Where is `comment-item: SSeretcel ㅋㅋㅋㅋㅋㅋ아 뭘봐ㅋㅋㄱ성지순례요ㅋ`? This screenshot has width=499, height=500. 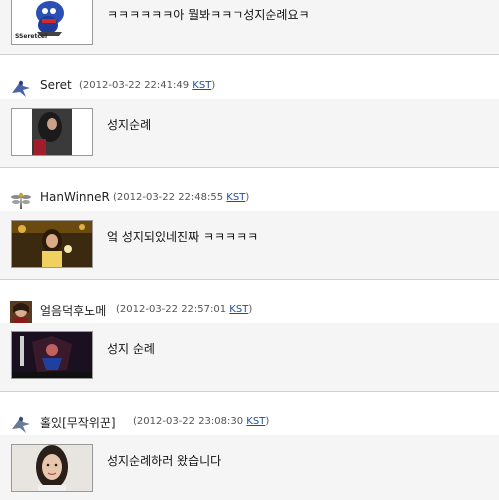
comment-item: SSeretcel ㅋㅋㅋㅋㅋㅋ아 뭘봐ㅋㅋㄱ성지순례요ㅋ is located at coordinates (249, 27).